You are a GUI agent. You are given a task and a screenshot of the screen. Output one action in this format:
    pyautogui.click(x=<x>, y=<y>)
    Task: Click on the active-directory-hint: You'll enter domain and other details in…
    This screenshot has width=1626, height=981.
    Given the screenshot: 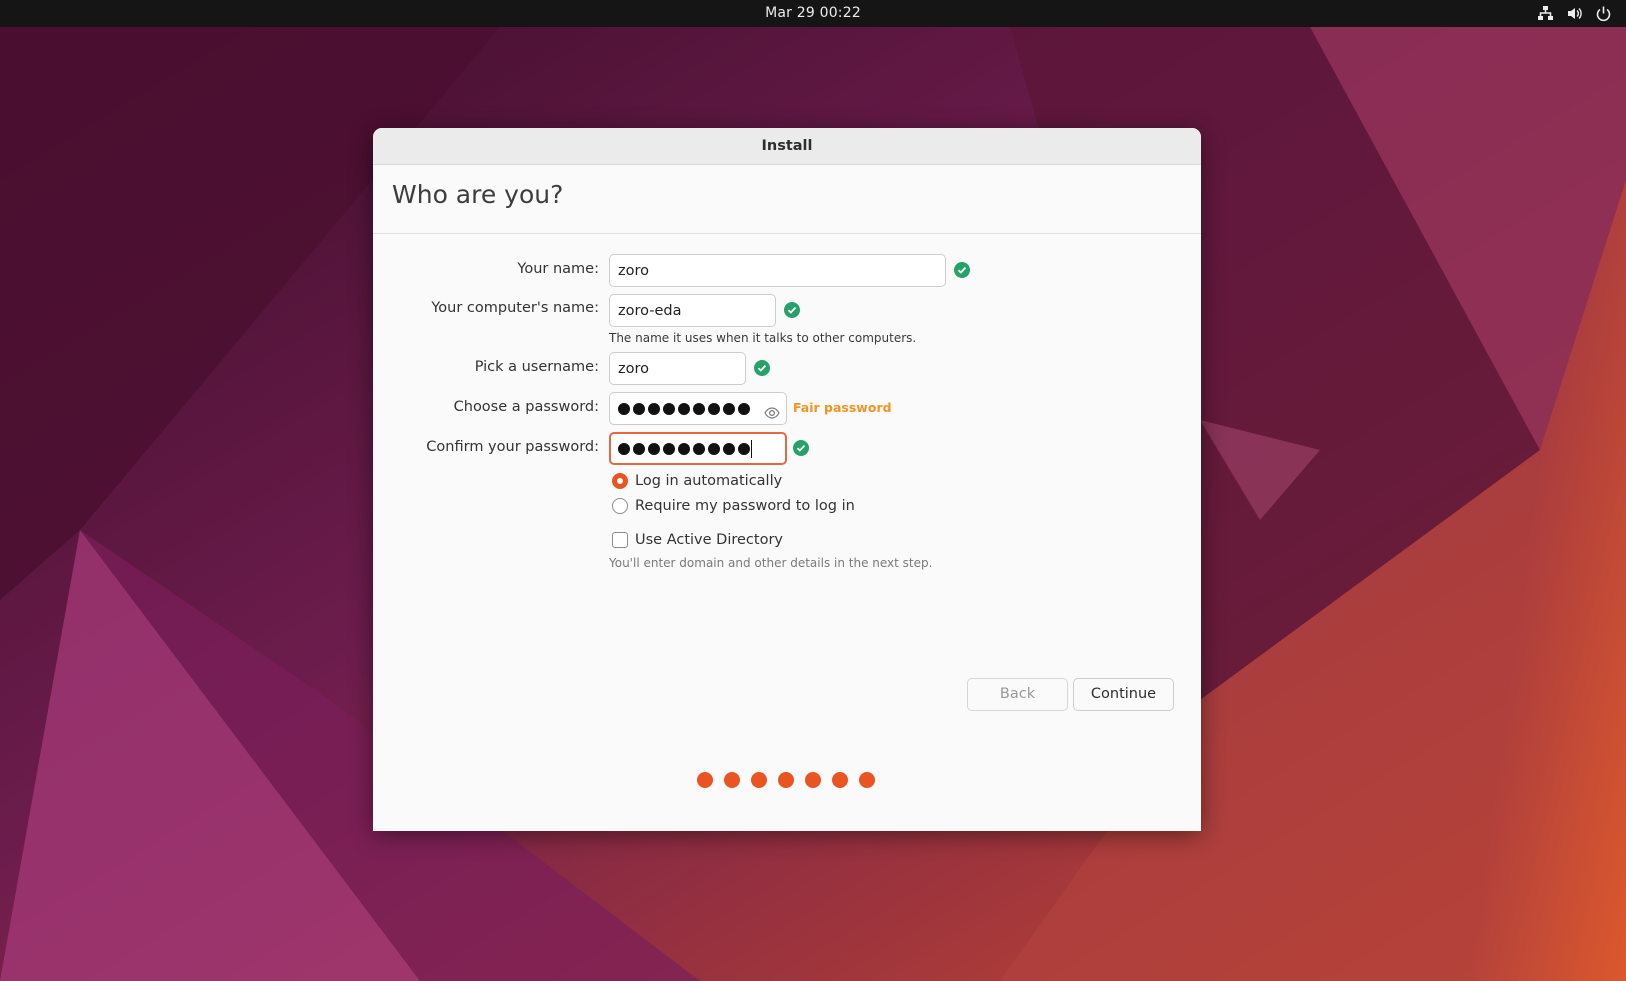 What is the action you would take?
    pyautogui.click(x=771, y=563)
    